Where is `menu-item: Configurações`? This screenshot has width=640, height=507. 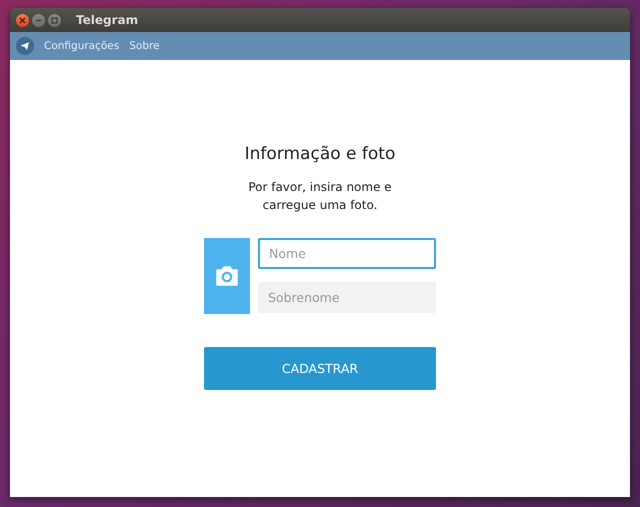
menu-item: Configurações is located at coordinates (82, 46).